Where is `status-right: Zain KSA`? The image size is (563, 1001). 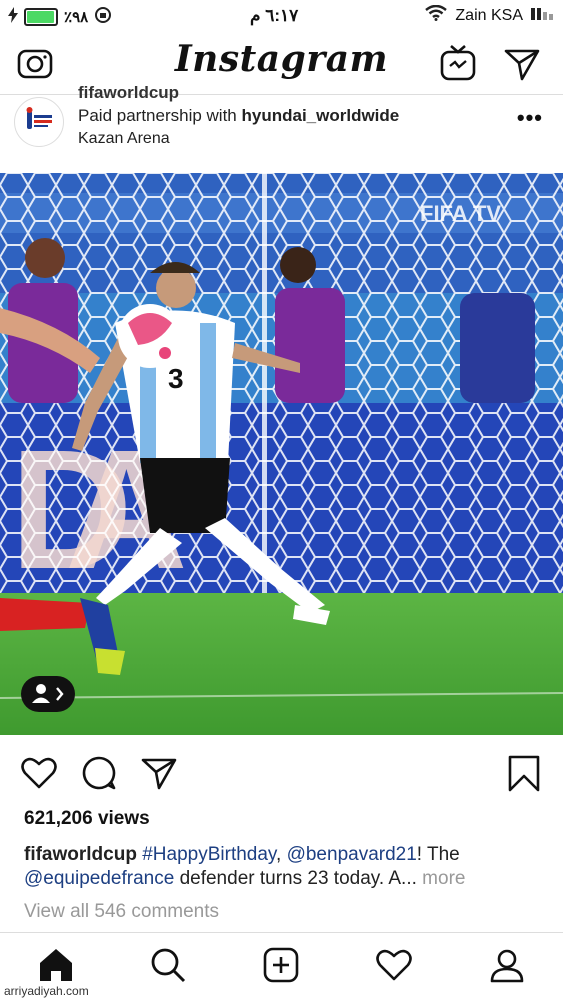 status-right: Zain KSA is located at coordinates (489, 15).